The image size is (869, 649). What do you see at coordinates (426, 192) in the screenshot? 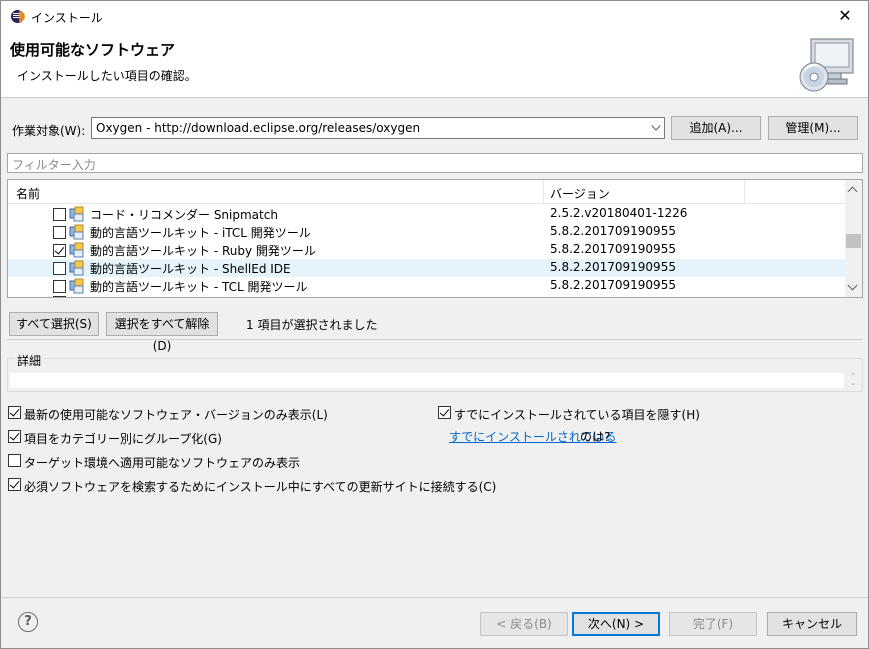
I see `tree-header: 名前 バージョン` at bounding box center [426, 192].